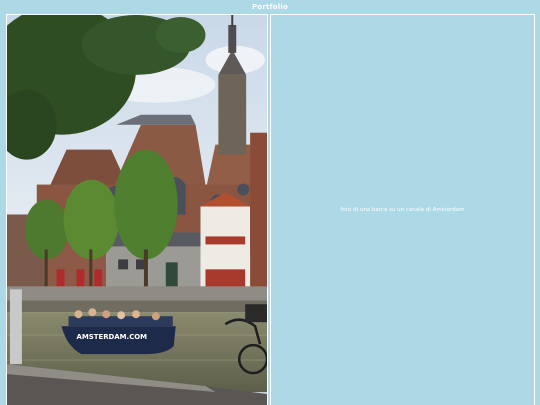  Describe the element at coordinates (15, 327) in the screenshot. I see `left-post` at that location.